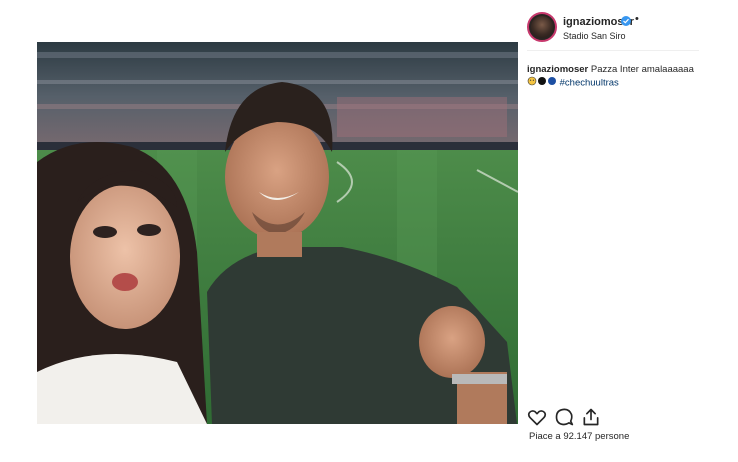 The image size is (738, 462). Describe the element at coordinates (537, 417) in the screenshot. I see `heart-icon` at that location.